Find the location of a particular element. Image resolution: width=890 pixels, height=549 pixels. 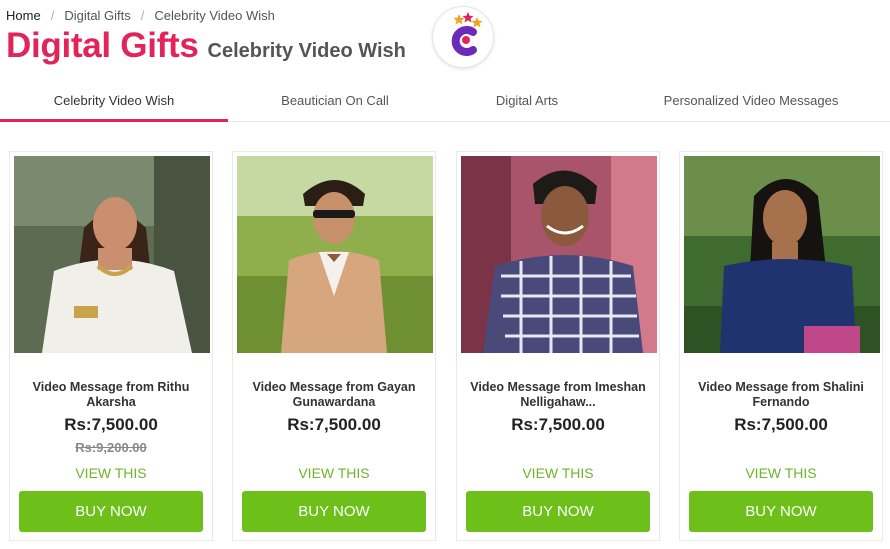

tab-digital-arts: Digital Arts is located at coordinates (527, 103).